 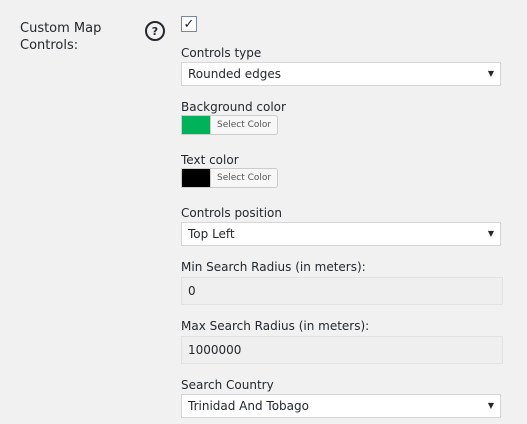 I want to click on background-select-color-button: Select Color, so click(x=244, y=125).